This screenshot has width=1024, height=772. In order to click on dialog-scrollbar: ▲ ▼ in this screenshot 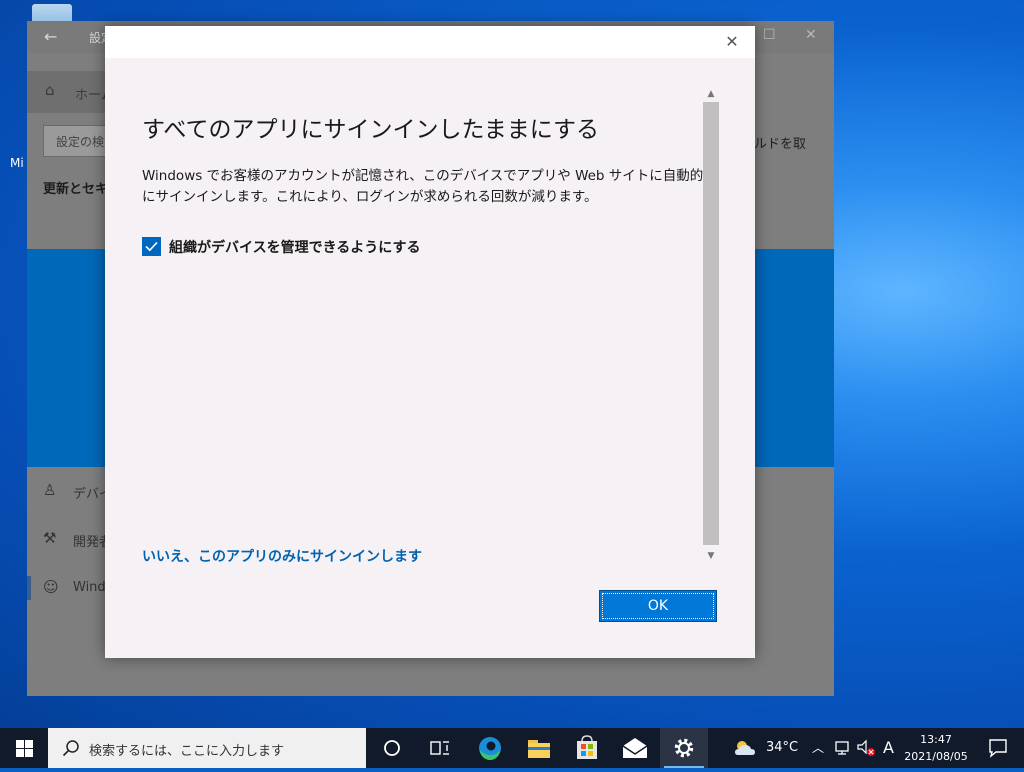, I will do `click(711, 325)`.